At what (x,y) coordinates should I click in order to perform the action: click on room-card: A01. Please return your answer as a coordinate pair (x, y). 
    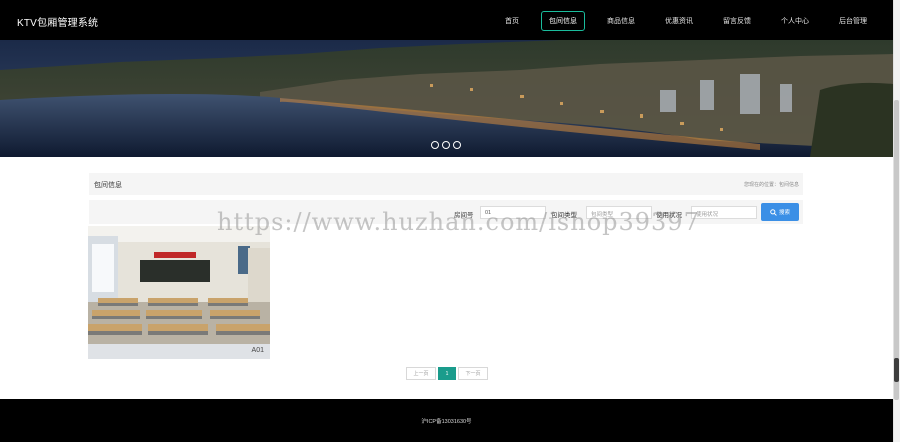
    Looking at the image, I should click on (179, 292).